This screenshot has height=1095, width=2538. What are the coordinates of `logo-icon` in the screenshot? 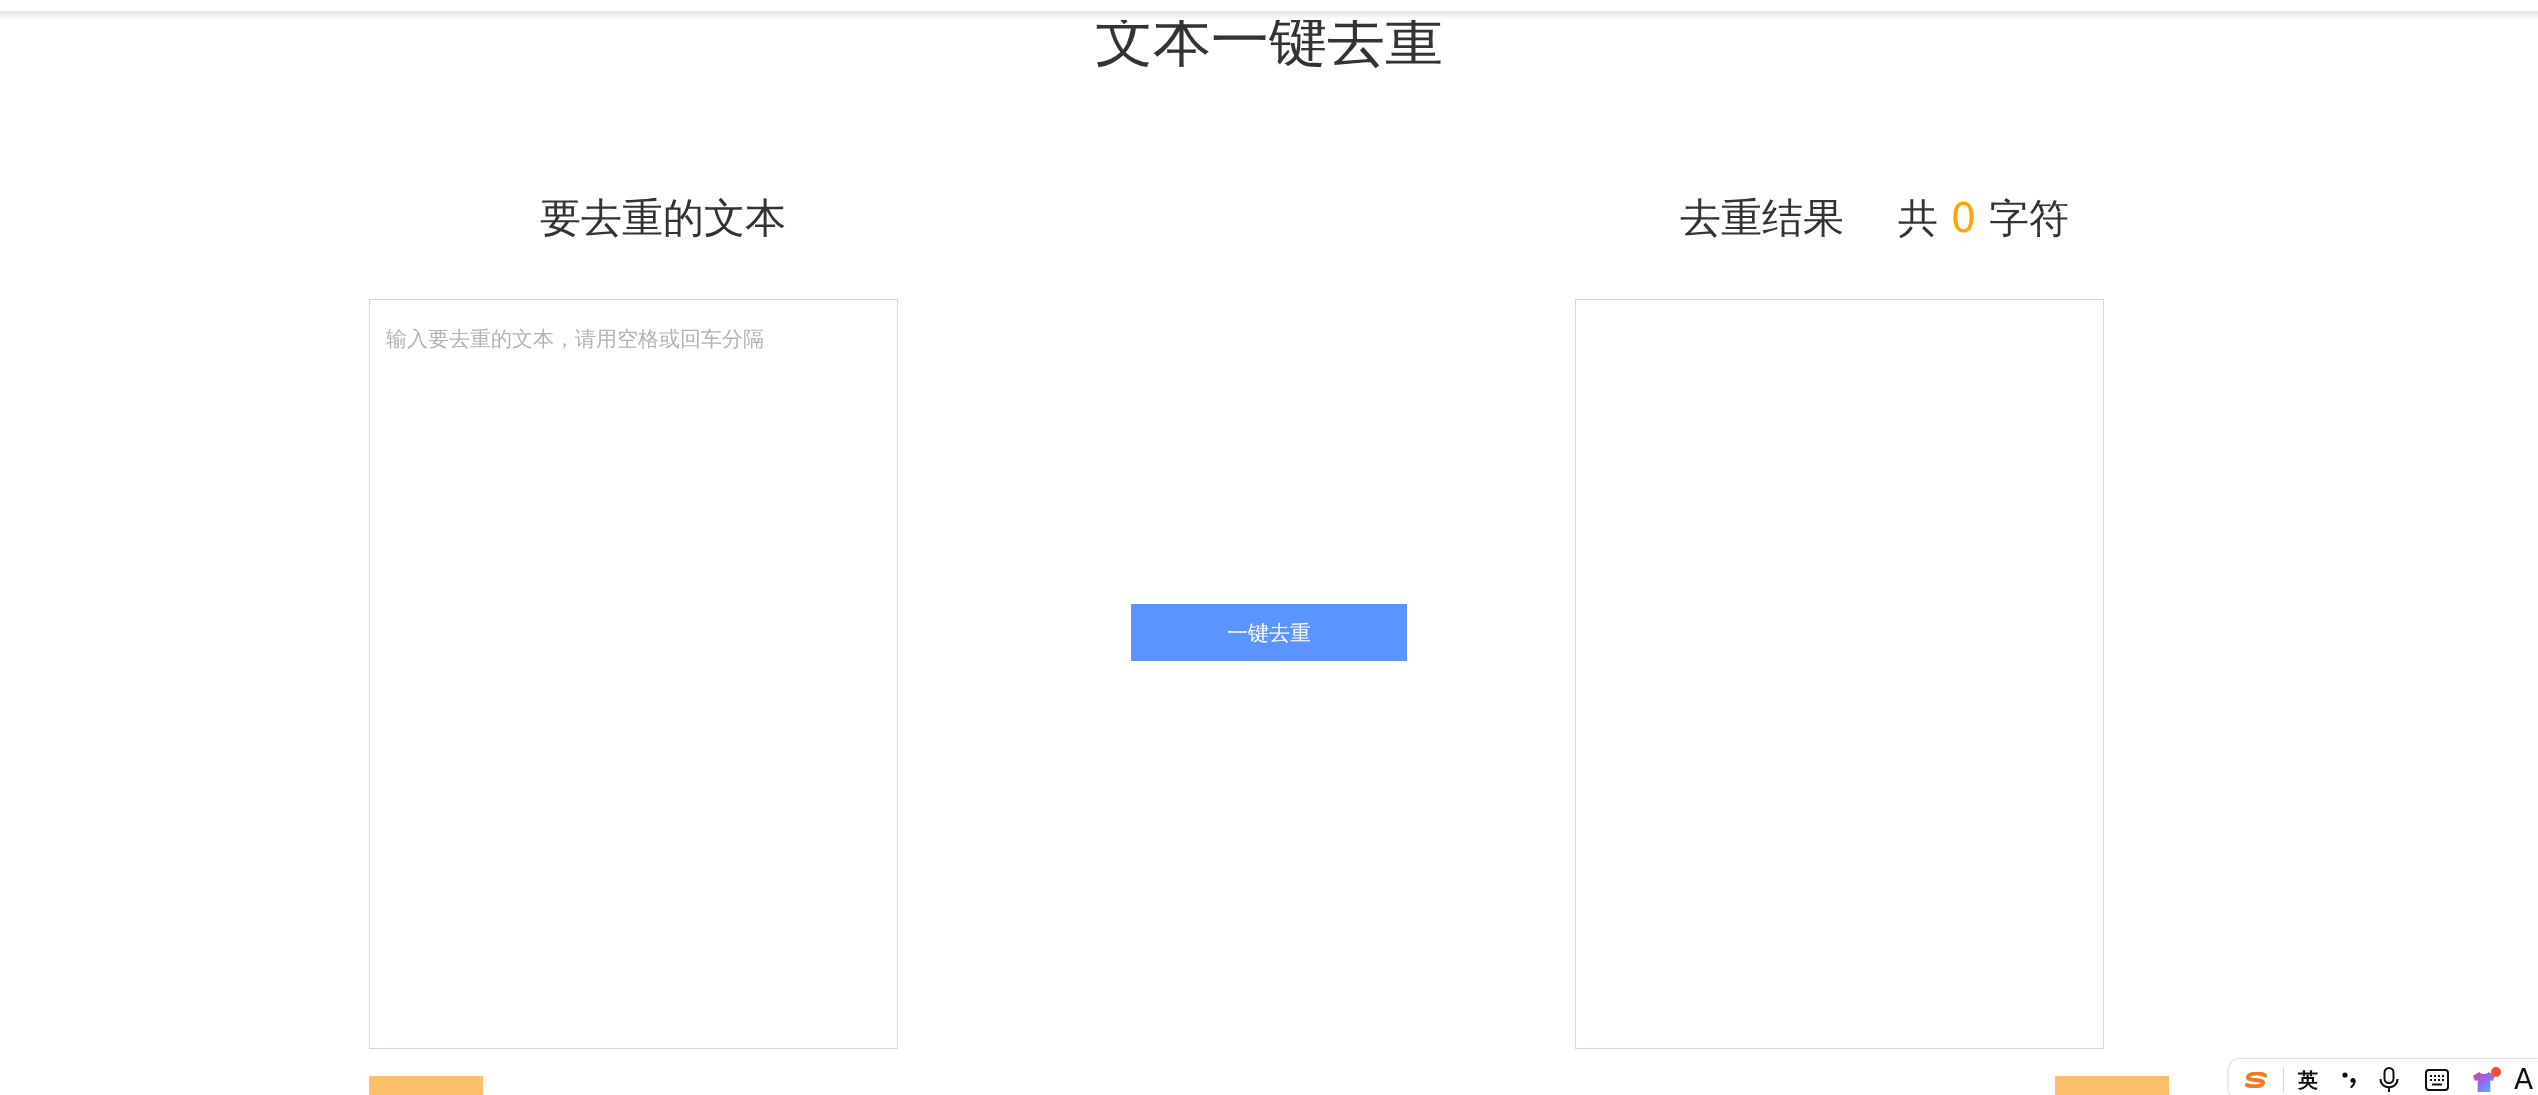 It's located at (2256, 1079).